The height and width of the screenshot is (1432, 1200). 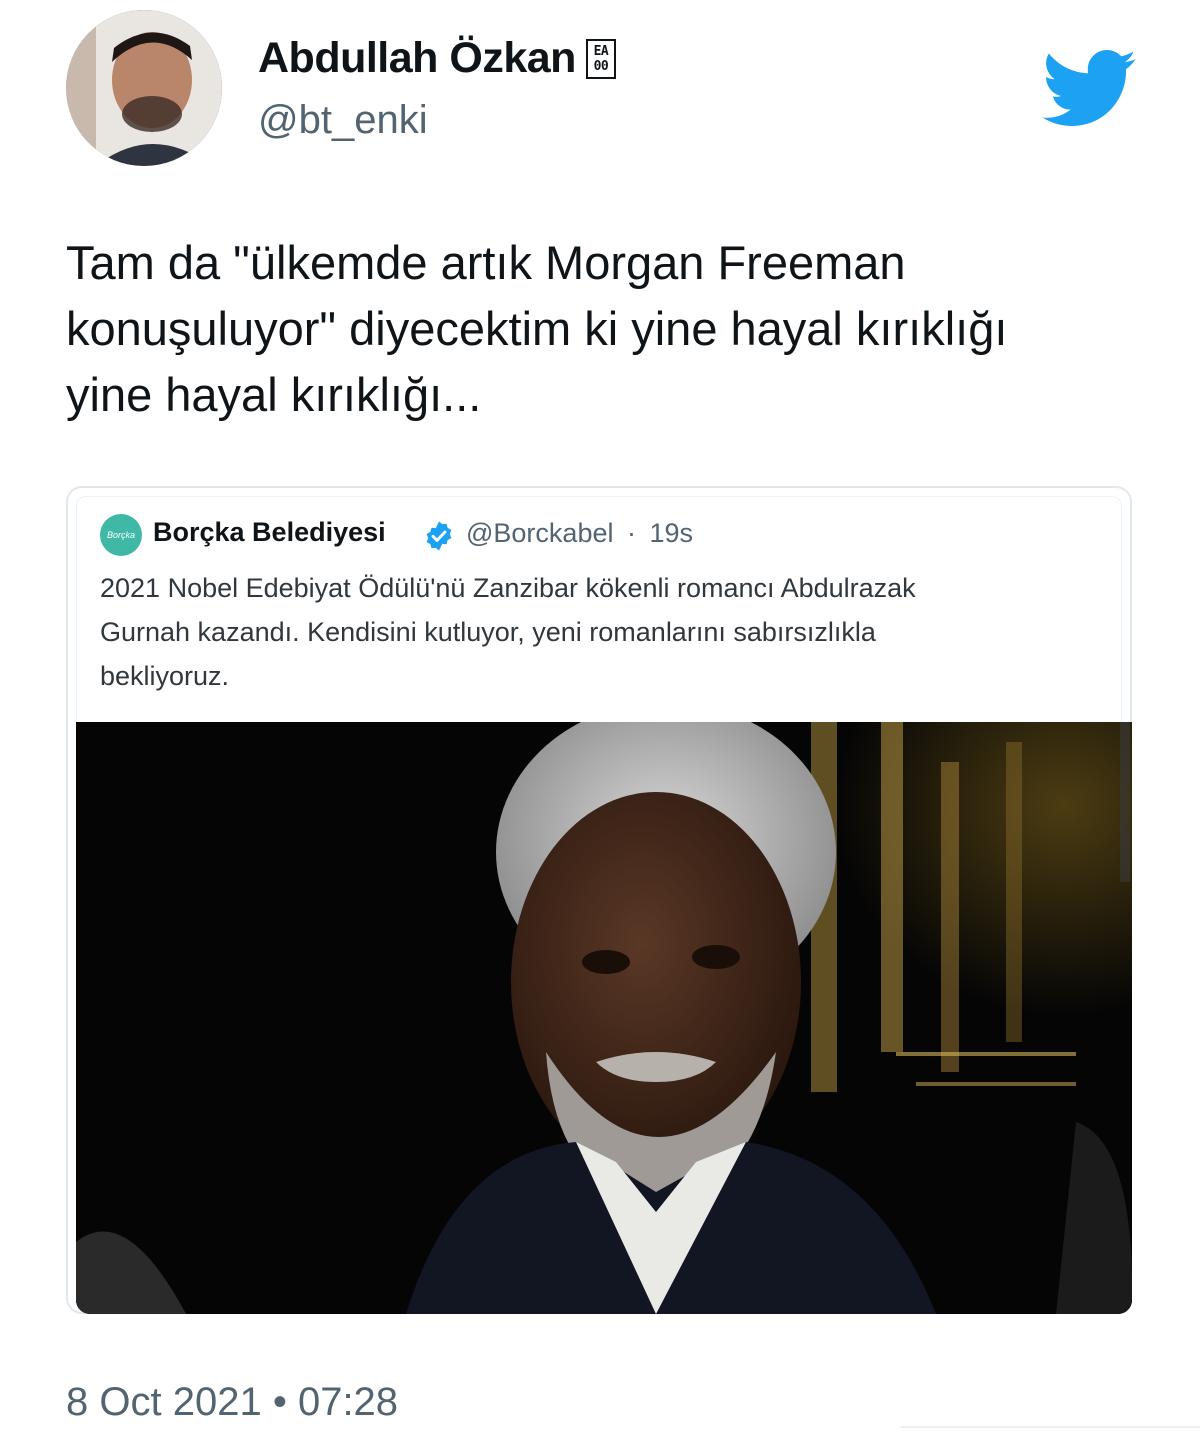 I want to click on tweet-time: 07:28, so click(x=348, y=1402).